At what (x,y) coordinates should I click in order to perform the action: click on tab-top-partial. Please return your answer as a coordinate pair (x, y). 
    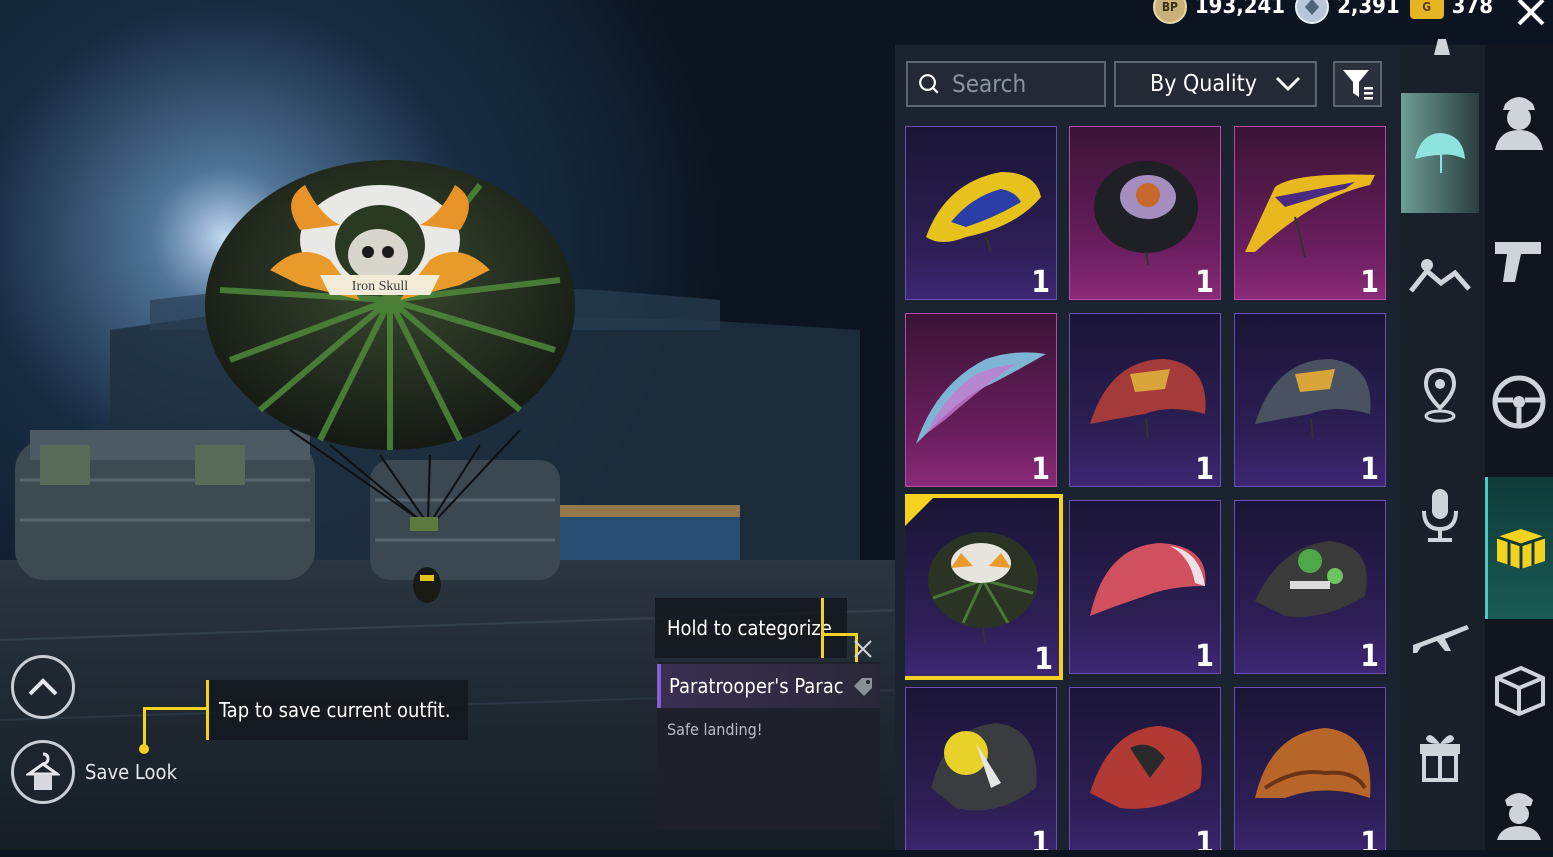
    Looking at the image, I should click on (1442, 49).